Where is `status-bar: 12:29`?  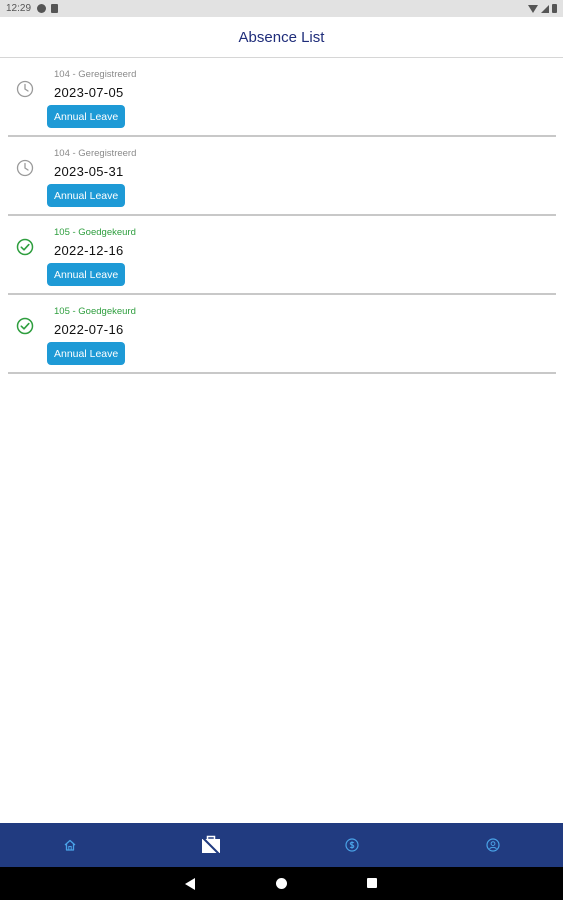 status-bar: 12:29 is located at coordinates (281, 8).